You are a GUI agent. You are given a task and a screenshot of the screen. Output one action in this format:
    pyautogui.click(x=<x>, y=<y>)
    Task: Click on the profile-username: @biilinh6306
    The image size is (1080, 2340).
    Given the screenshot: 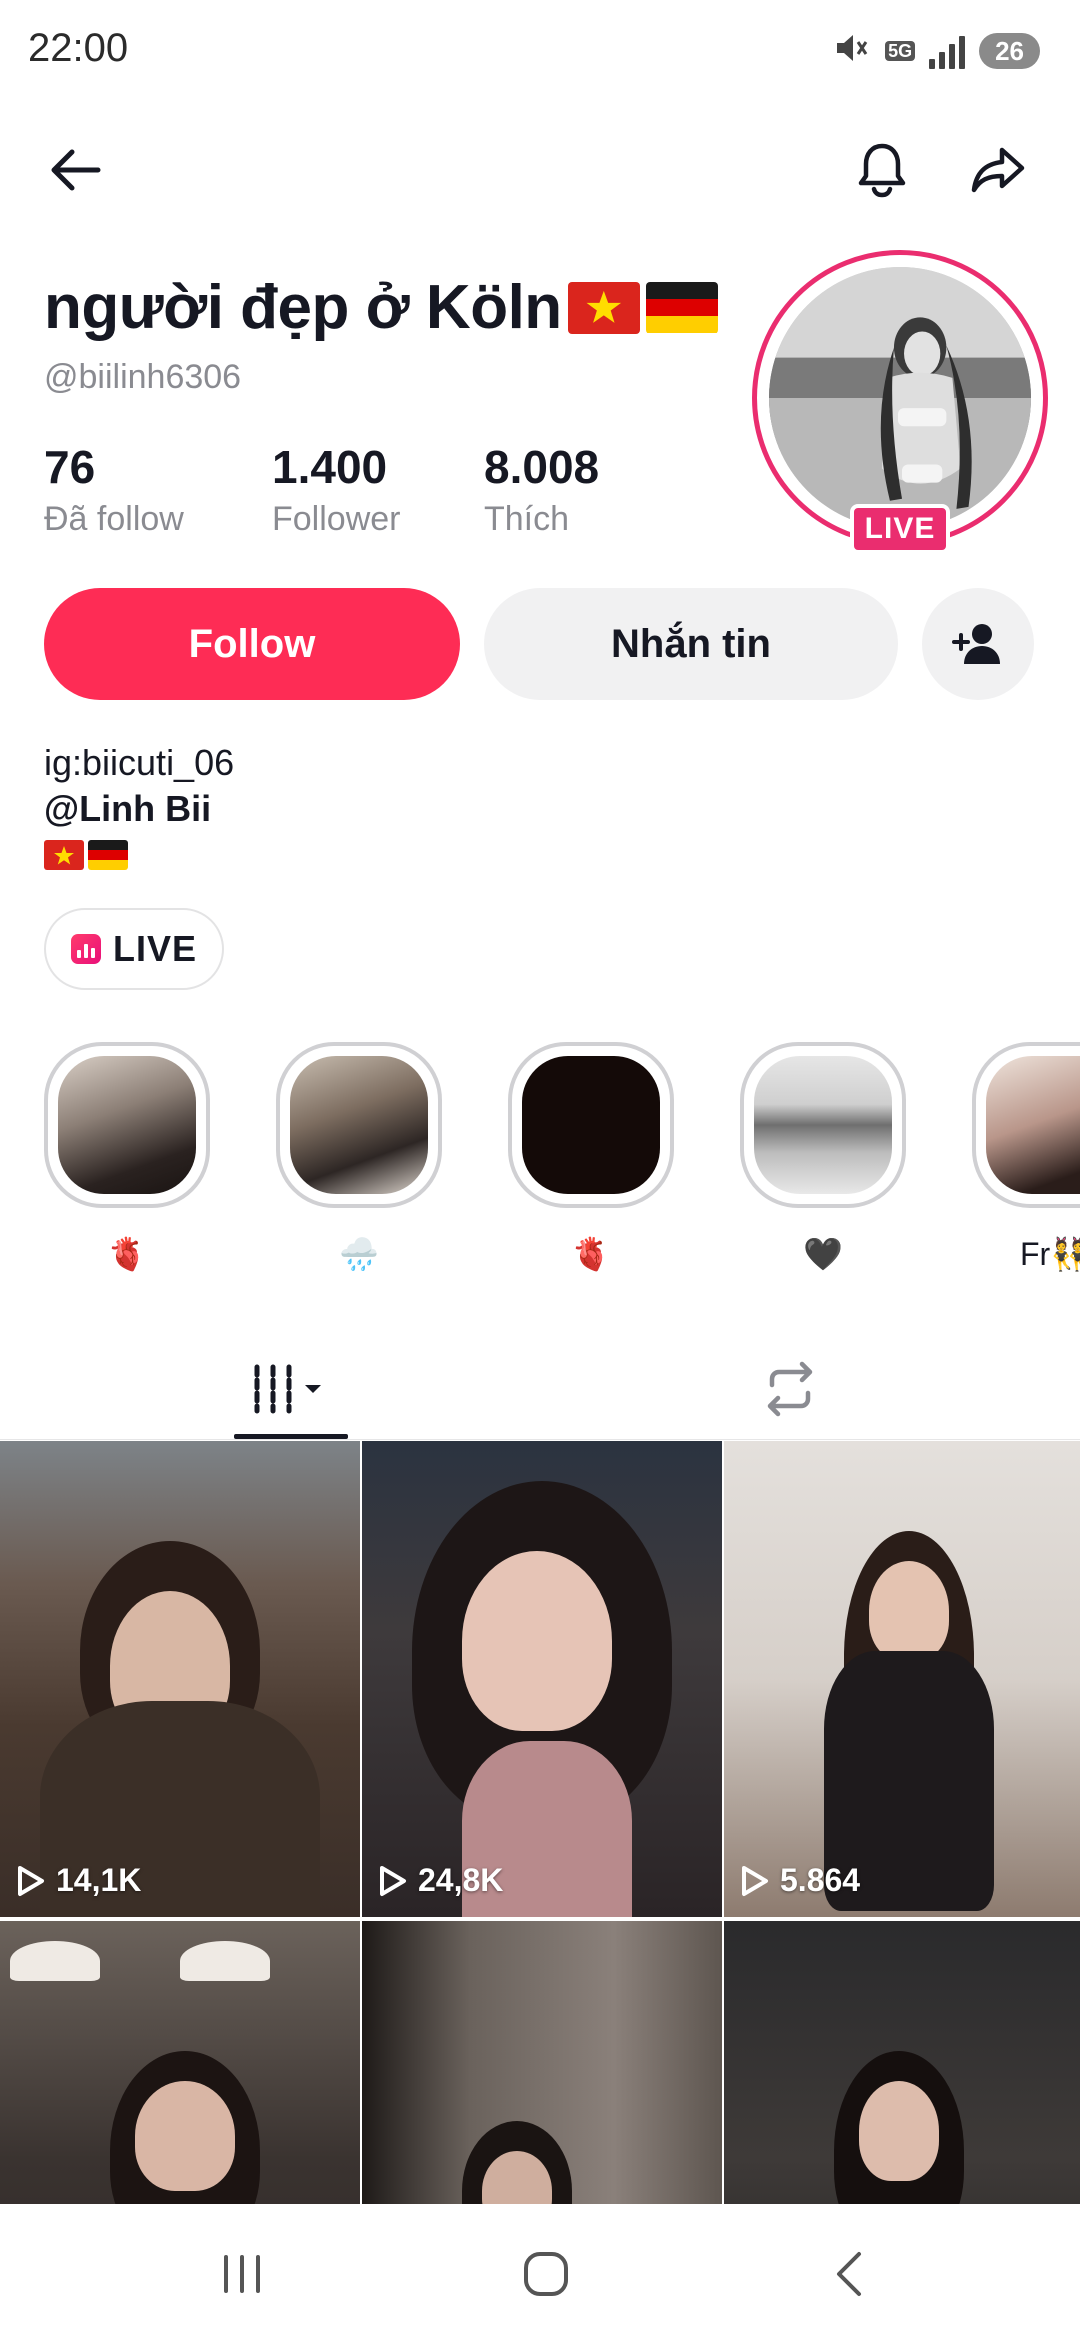 What is the action you would take?
    pyautogui.click(x=143, y=377)
    